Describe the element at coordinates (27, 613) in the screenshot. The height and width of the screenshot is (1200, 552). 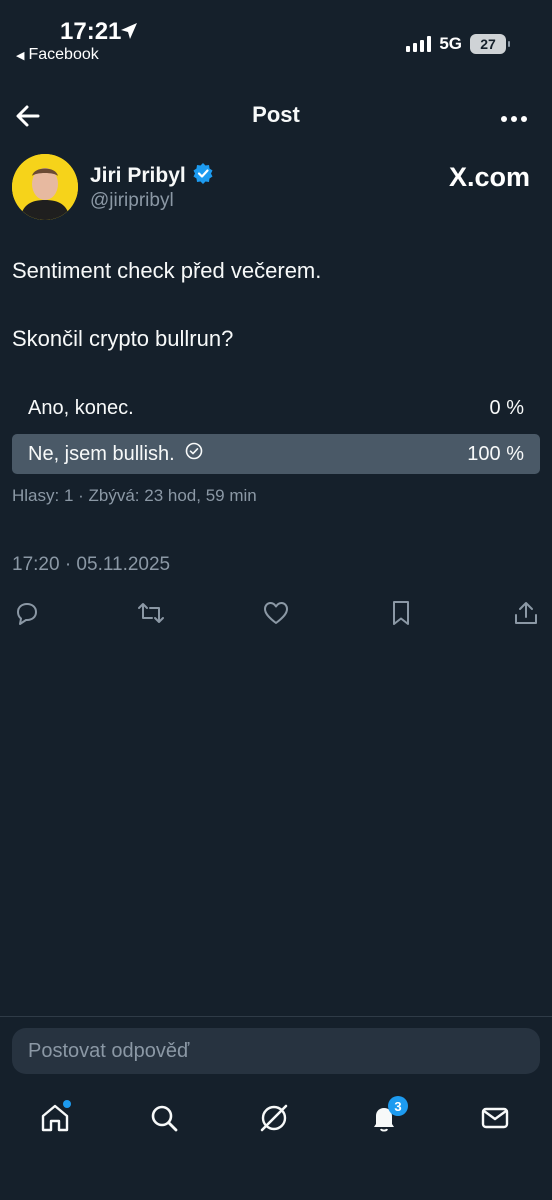
I see `reply-icon` at that location.